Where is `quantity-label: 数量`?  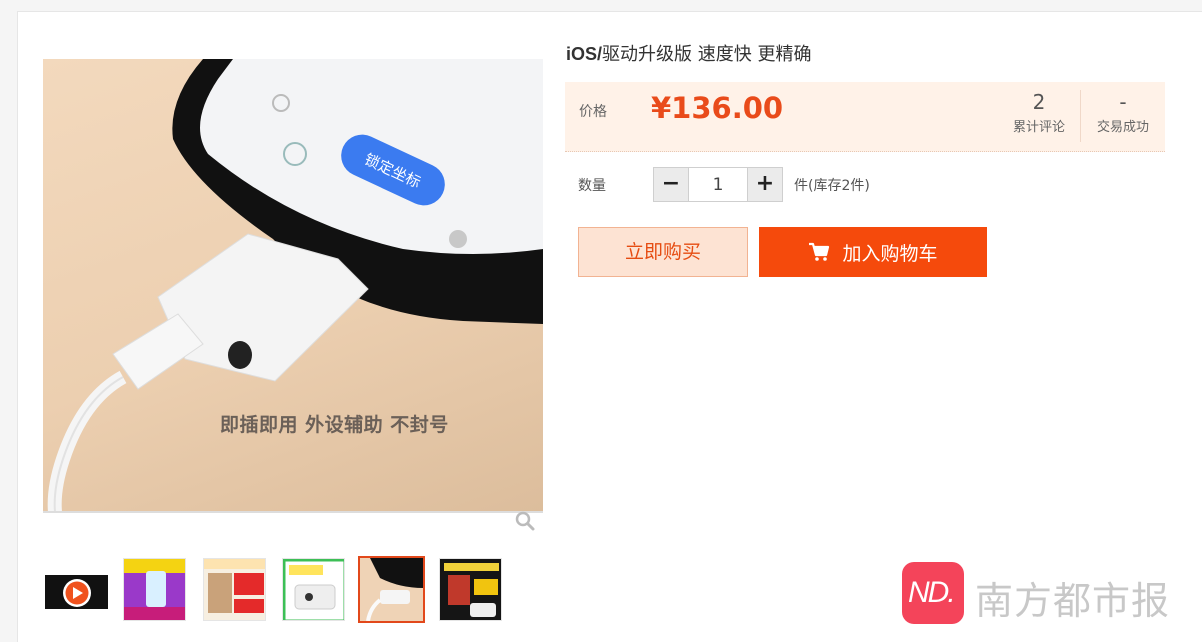 quantity-label: 数量 is located at coordinates (592, 186).